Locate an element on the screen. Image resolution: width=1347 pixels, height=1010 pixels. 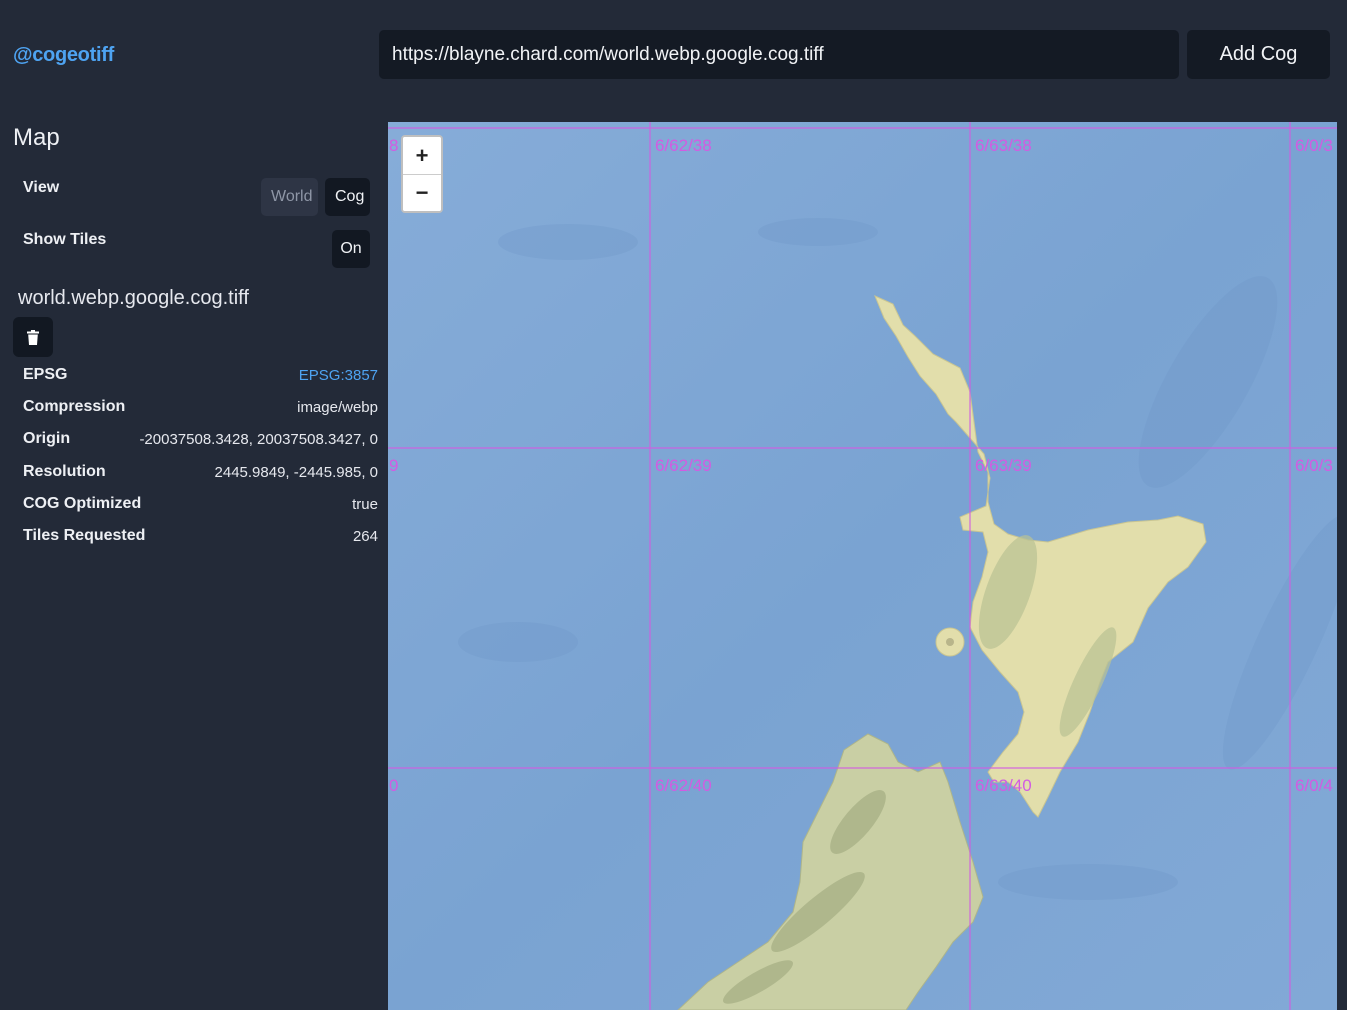
meta-row-cog-optimized: COG Optimized true is located at coordinates (194, 509).